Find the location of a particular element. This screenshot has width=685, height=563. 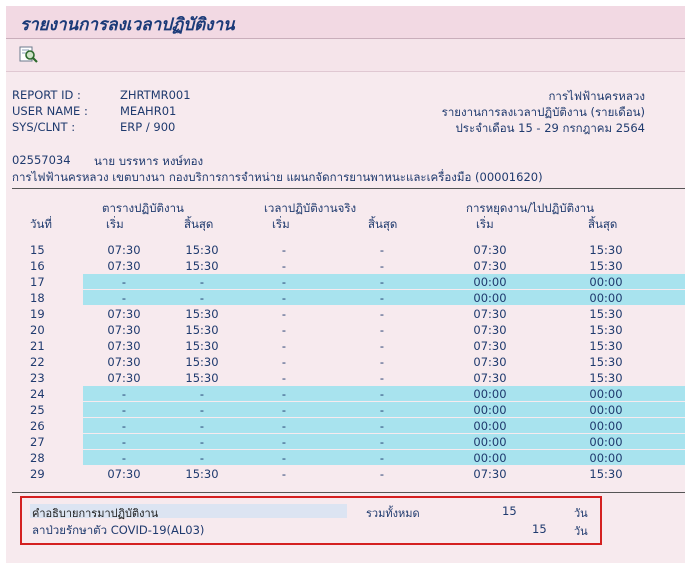

col-schedule-end: สิ้นสุด is located at coordinates (199, 224).